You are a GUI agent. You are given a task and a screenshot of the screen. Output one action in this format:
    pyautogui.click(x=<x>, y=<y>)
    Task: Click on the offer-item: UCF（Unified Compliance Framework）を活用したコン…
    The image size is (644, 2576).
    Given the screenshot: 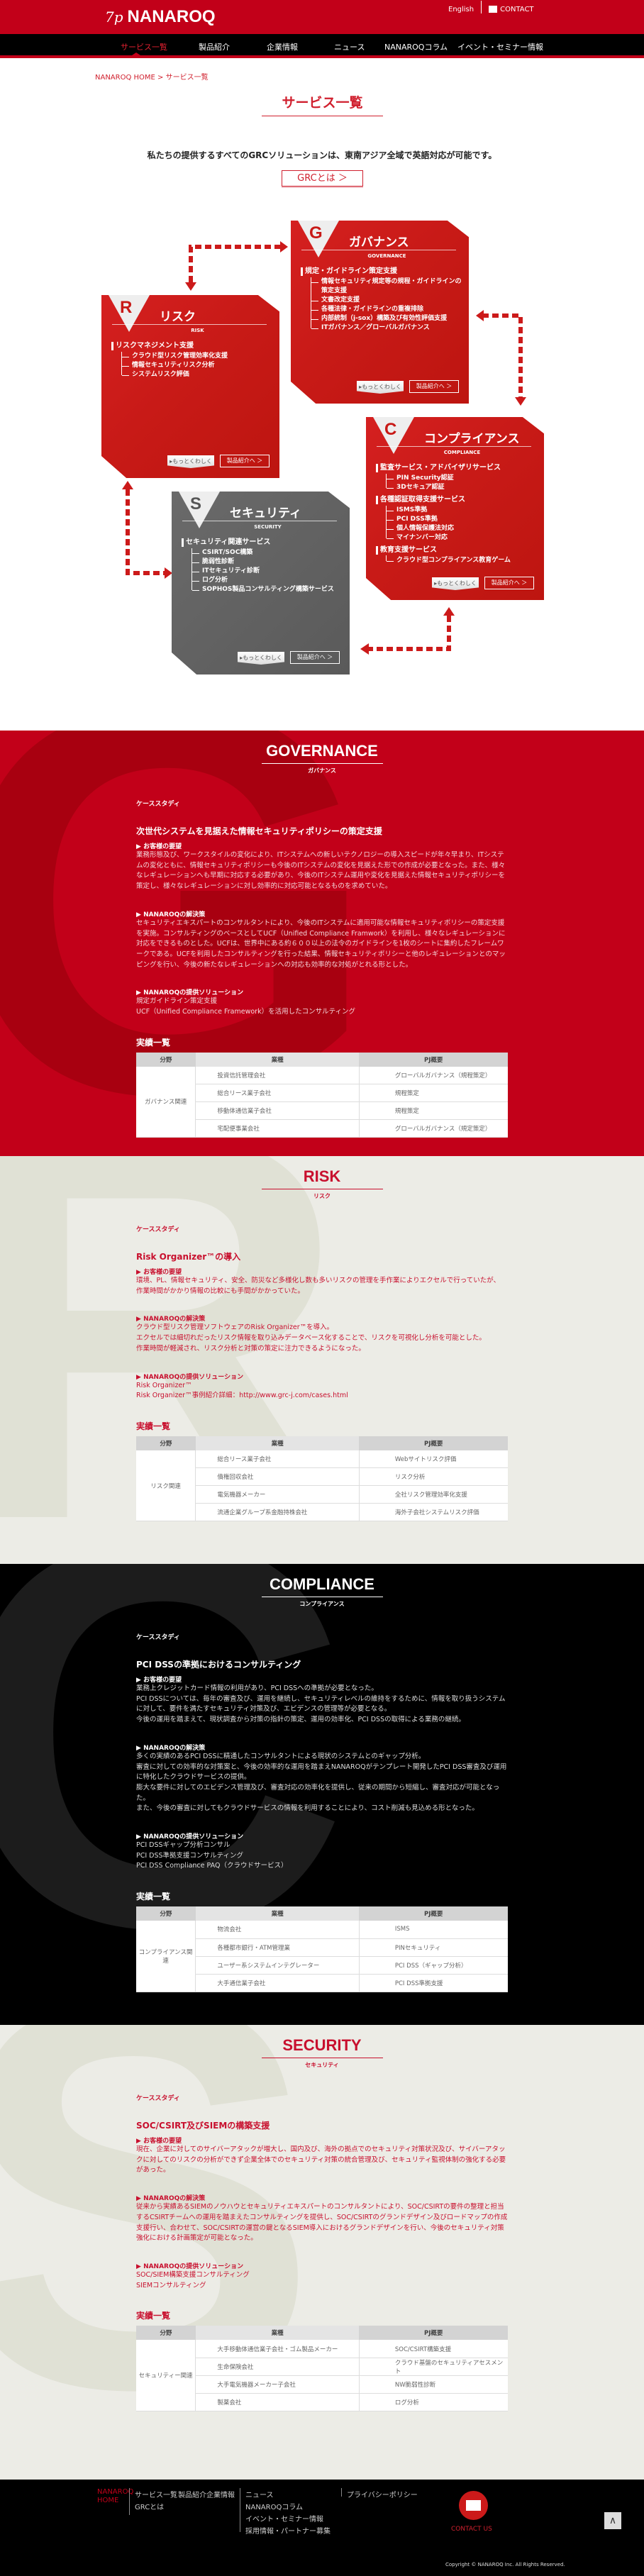 What is the action you would take?
    pyautogui.click(x=246, y=1012)
    